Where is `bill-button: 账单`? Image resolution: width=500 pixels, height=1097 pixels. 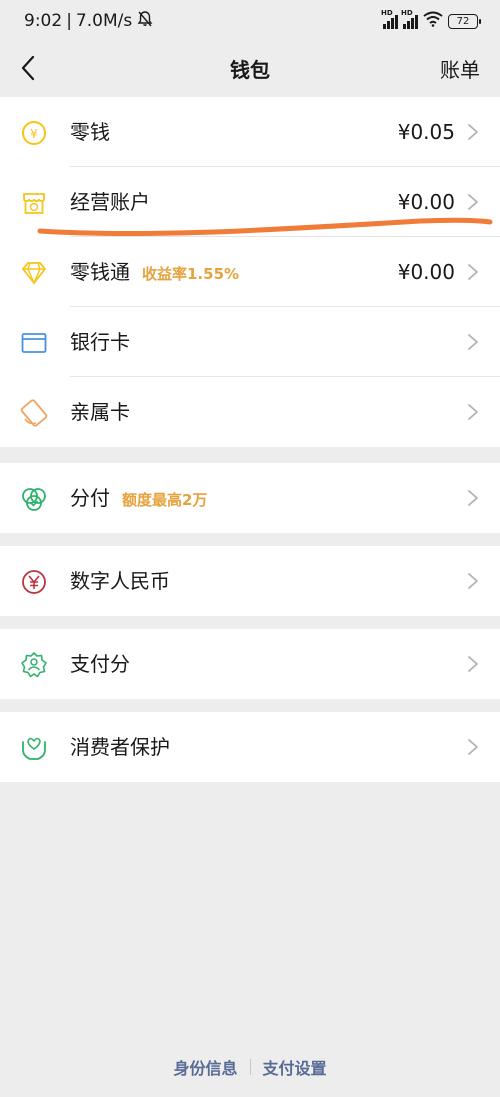 bill-button: 账单 is located at coordinates (460, 68).